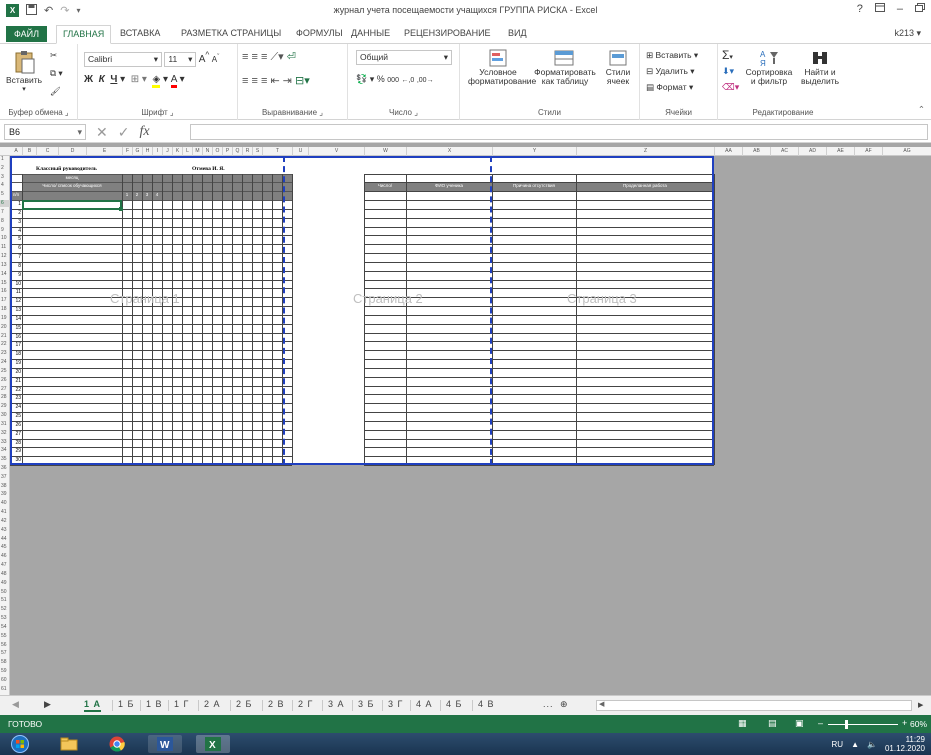 This screenshot has width=931, height=755. I want to click on sheet-tab: 2 Г, so click(305, 704).